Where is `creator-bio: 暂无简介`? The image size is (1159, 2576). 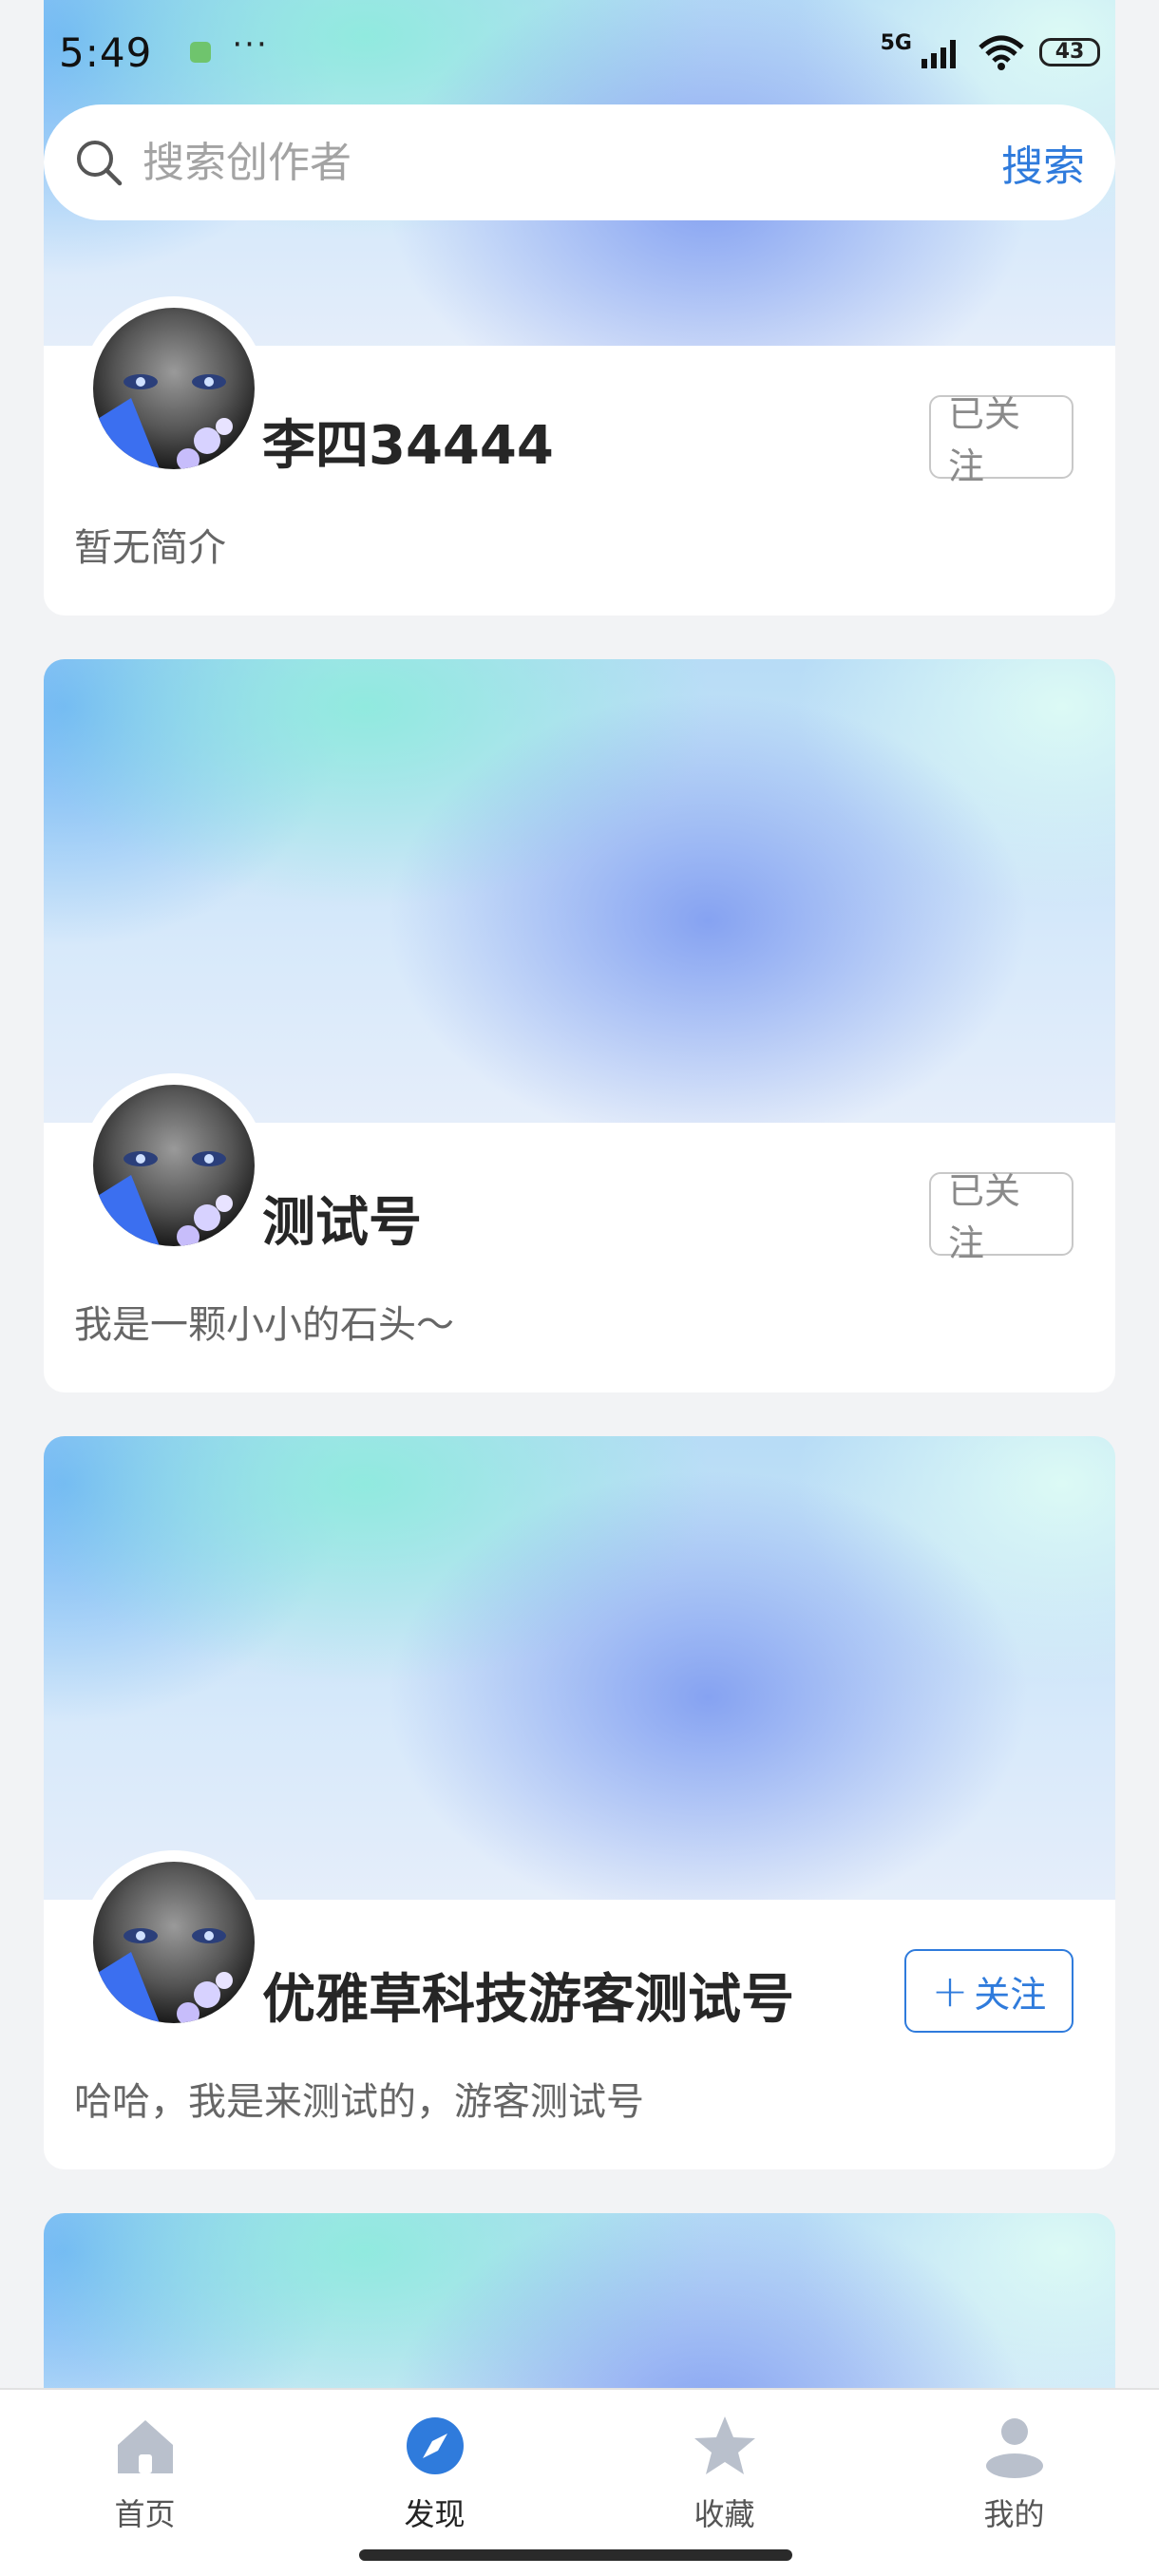 creator-bio: 暂无简介 is located at coordinates (150, 548).